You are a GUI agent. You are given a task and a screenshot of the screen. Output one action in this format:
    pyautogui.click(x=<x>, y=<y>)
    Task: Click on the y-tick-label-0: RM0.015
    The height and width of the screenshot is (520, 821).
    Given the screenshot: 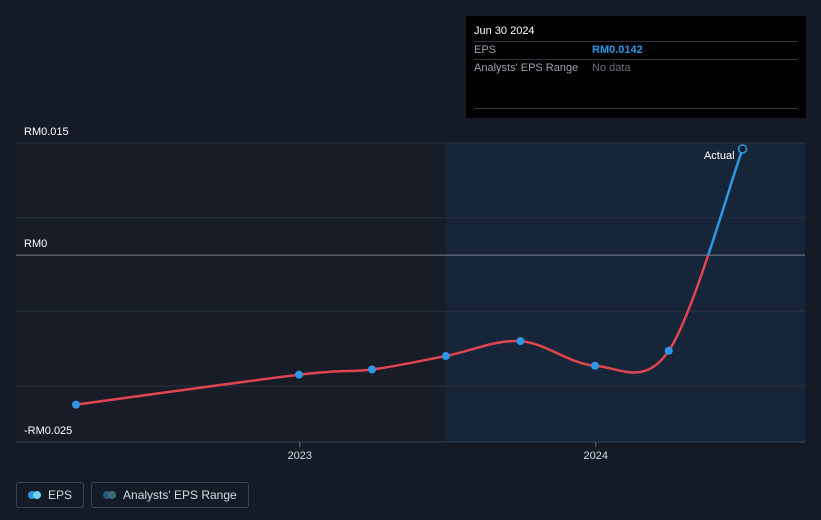 What is the action you would take?
    pyautogui.click(x=46, y=132)
    